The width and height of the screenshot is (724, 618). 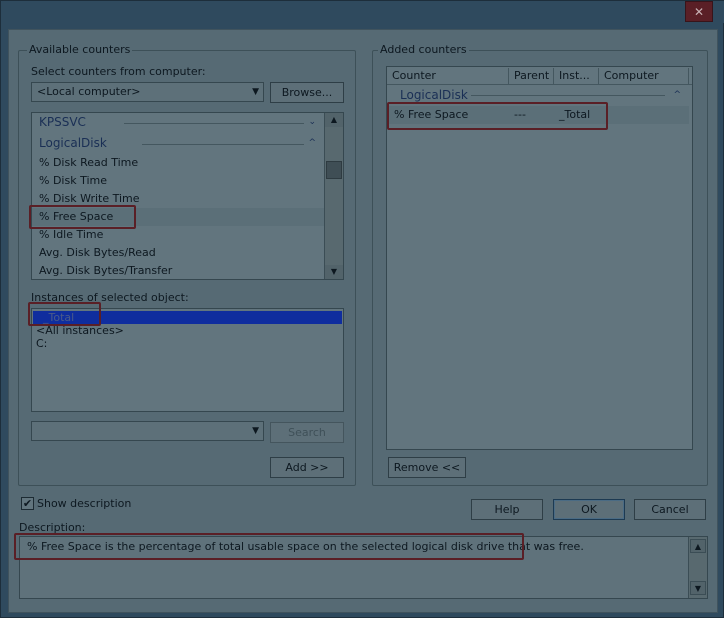 What do you see at coordinates (52, 527) in the screenshot?
I see `description-label: Description:` at bounding box center [52, 527].